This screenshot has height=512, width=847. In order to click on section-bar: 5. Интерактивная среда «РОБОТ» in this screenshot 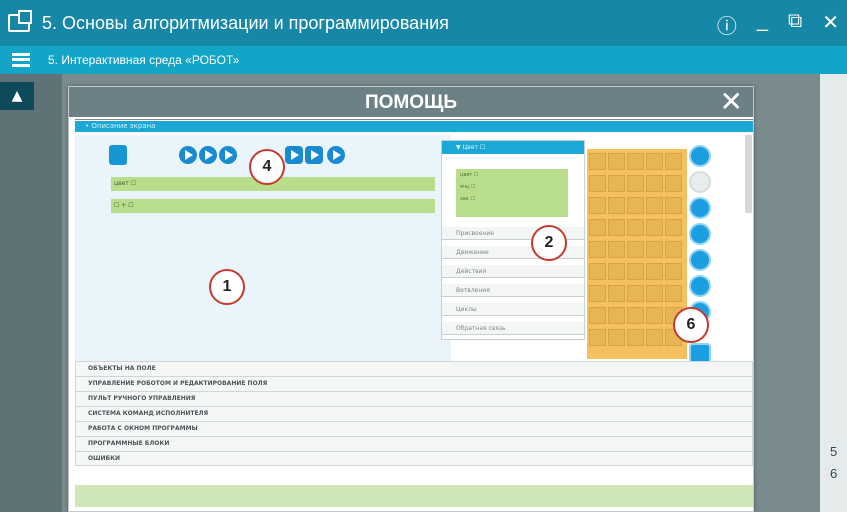, I will do `click(423, 60)`.